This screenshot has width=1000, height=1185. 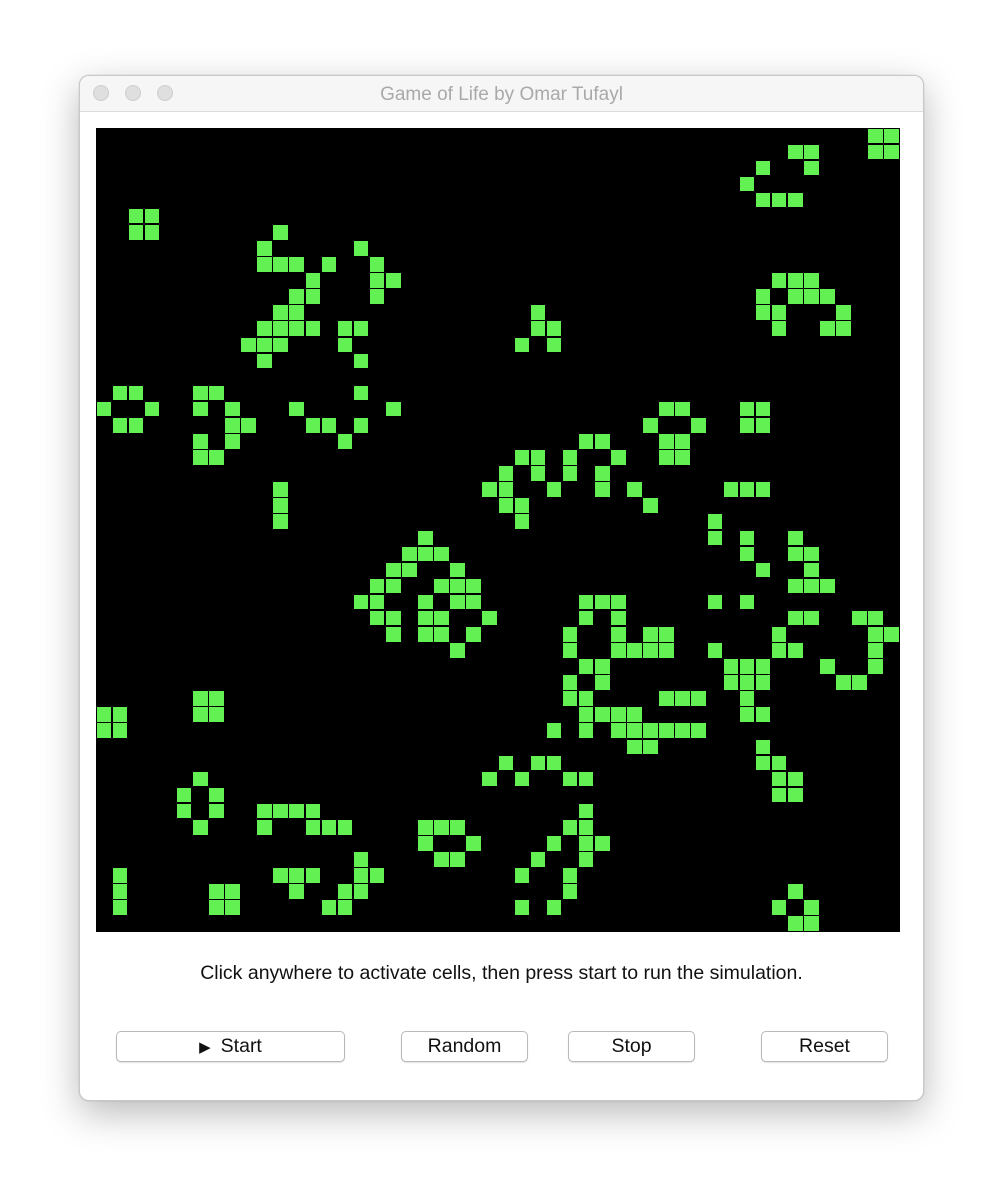 I want to click on random-button: Random, so click(x=464, y=1046).